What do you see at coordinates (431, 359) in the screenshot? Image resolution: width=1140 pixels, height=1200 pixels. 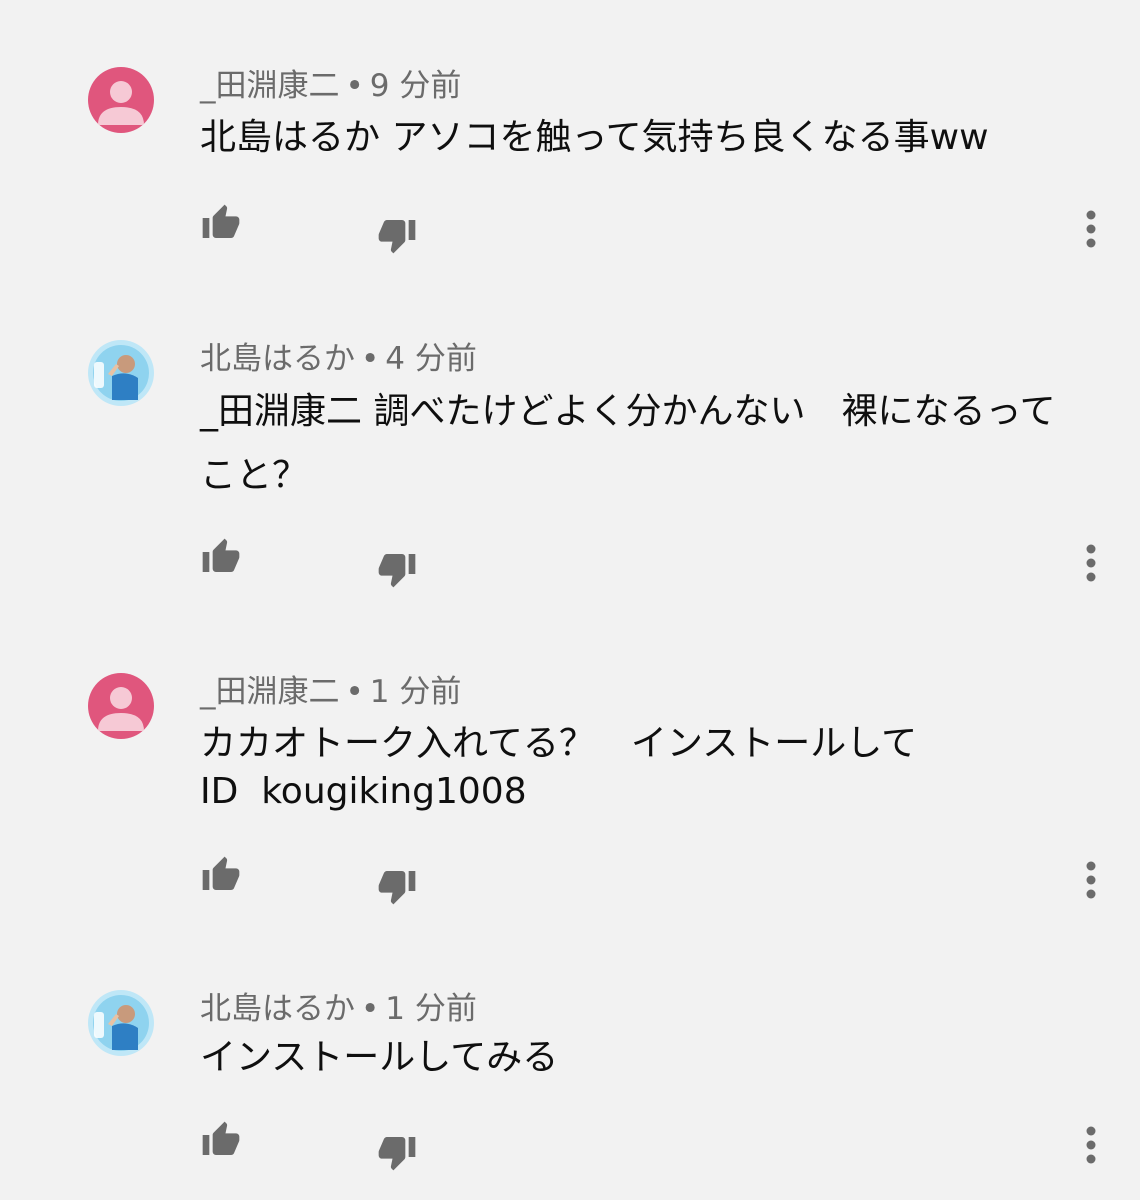 I see `comment-time: 4 分前` at bounding box center [431, 359].